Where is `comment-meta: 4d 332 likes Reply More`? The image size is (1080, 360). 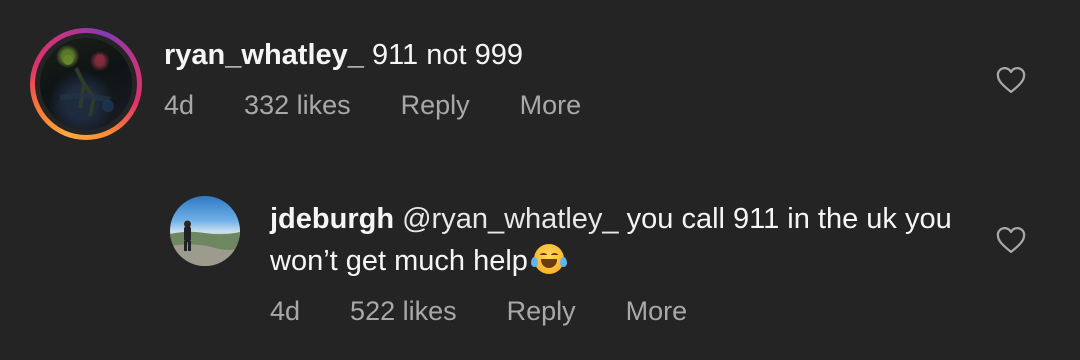
comment-meta: 4d 332 likes Reply More is located at coordinates (594, 105).